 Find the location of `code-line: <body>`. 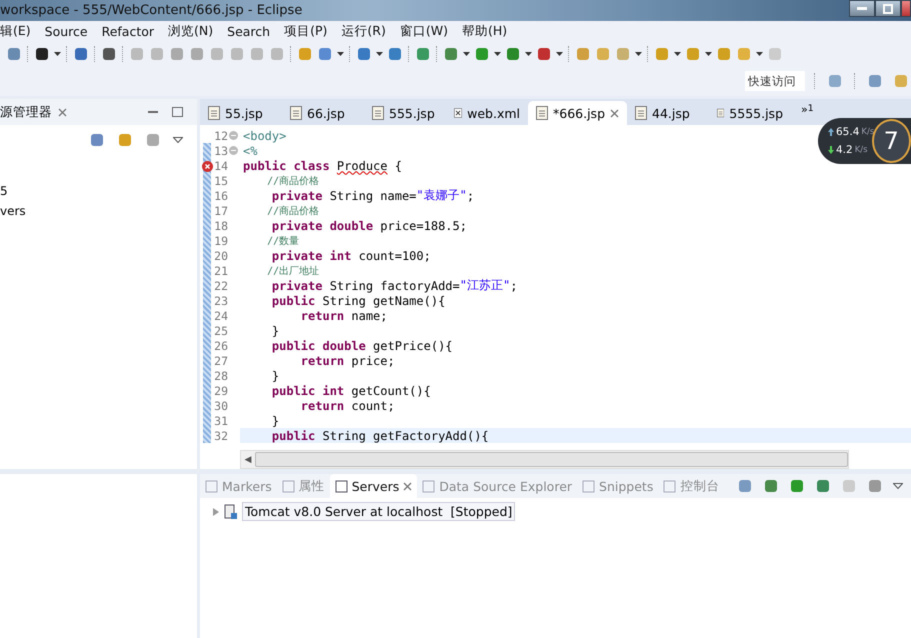

code-line: <body> is located at coordinates (264, 135).